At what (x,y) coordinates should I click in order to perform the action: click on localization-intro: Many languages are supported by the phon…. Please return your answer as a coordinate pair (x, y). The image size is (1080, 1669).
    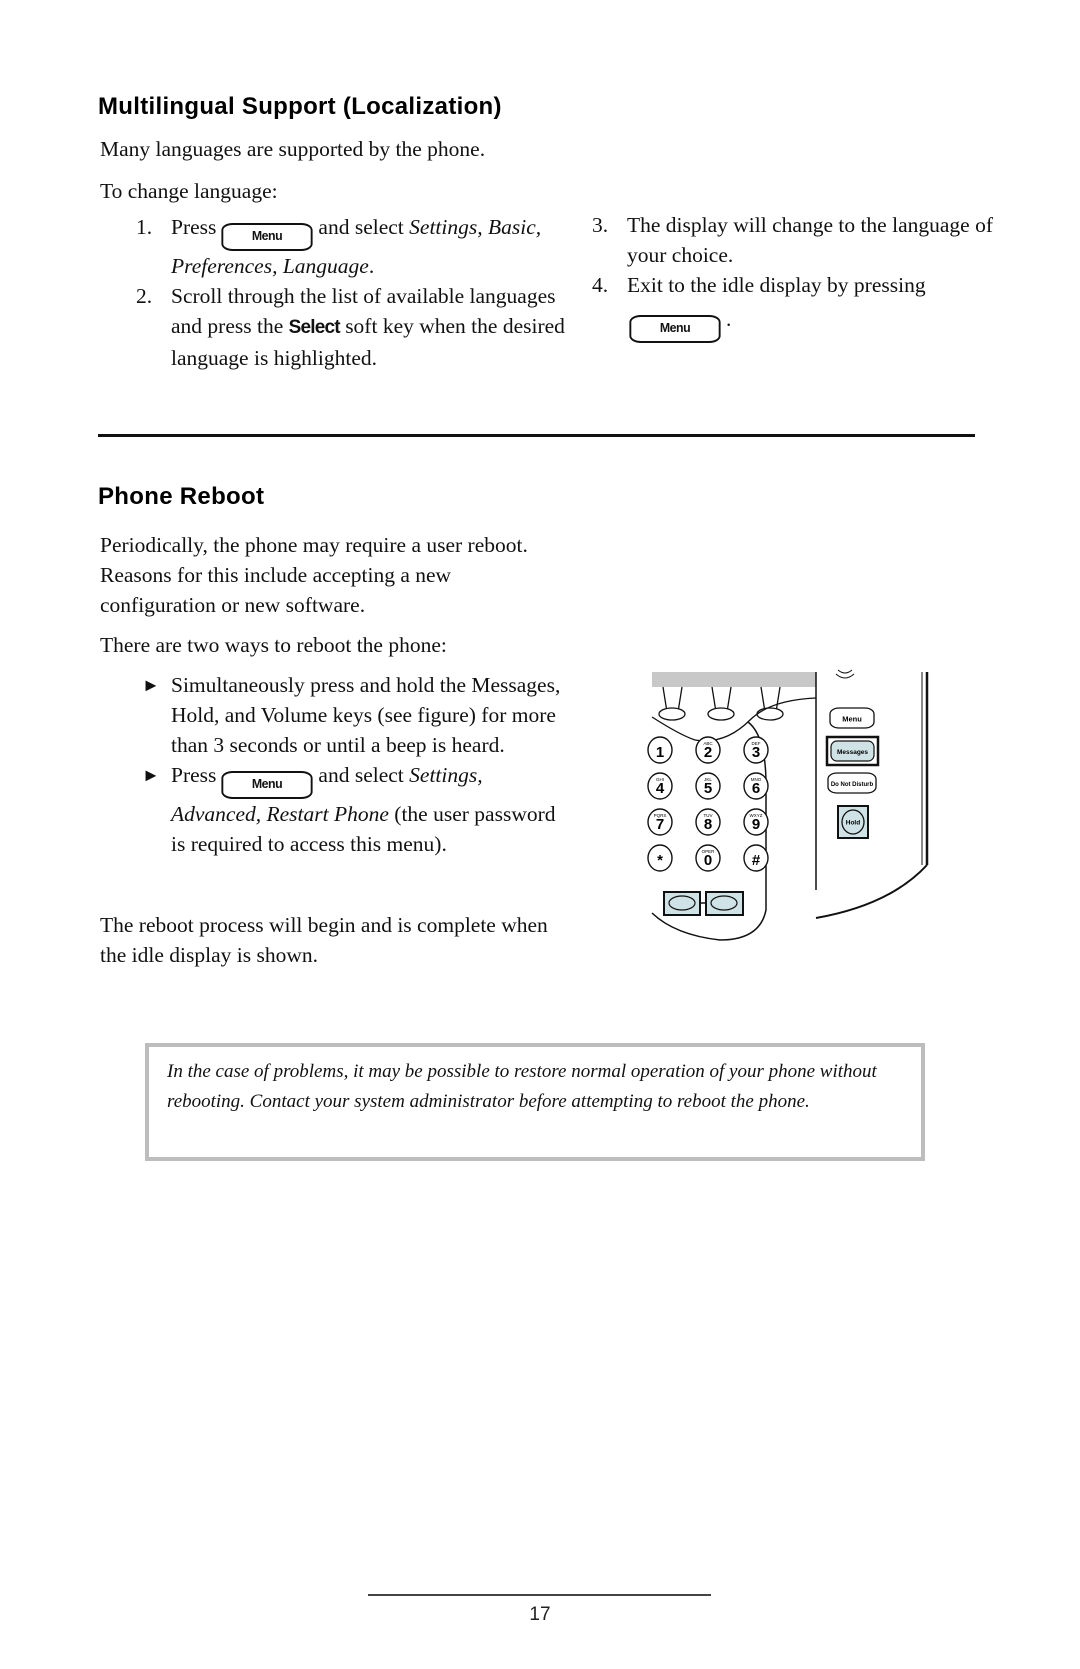
    Looking at the image, I should click on (293, 149).